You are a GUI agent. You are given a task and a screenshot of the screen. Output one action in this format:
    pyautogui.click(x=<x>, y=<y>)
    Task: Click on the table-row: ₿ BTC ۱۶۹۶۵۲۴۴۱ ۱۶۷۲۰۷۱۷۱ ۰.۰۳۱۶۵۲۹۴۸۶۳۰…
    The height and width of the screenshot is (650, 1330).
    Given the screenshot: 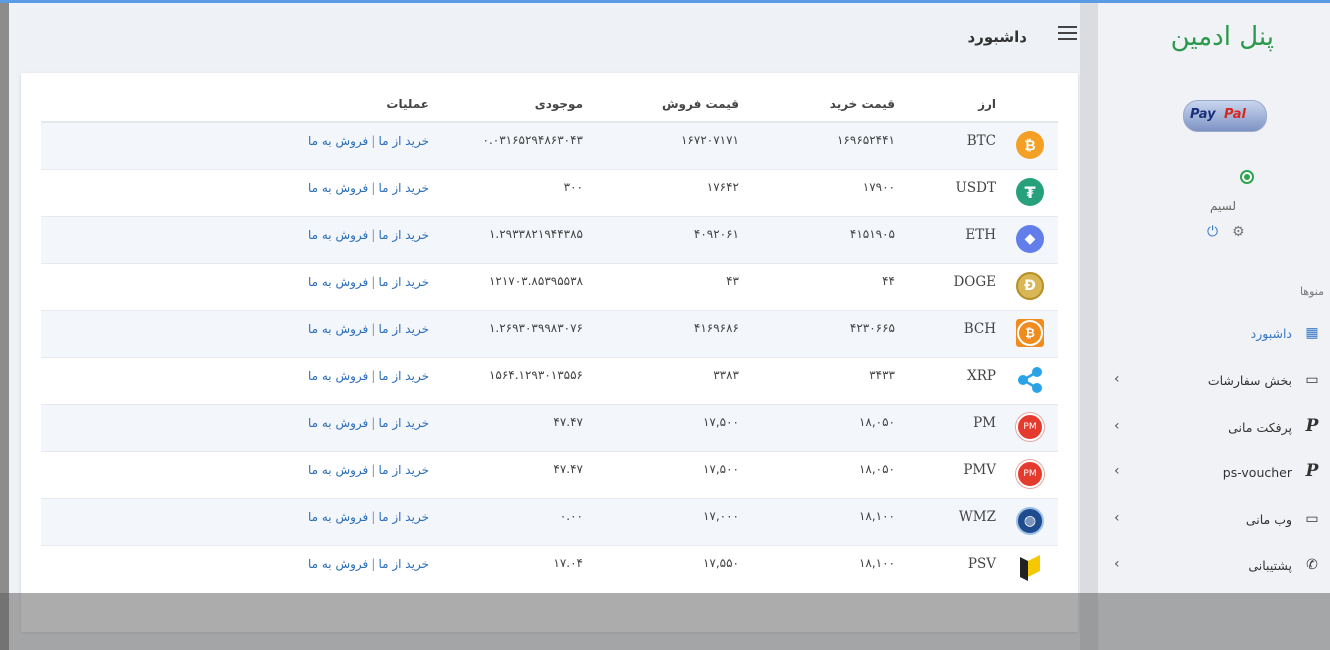 What is the action you would take?
    pyautogui.click(x=549, y=145)
    